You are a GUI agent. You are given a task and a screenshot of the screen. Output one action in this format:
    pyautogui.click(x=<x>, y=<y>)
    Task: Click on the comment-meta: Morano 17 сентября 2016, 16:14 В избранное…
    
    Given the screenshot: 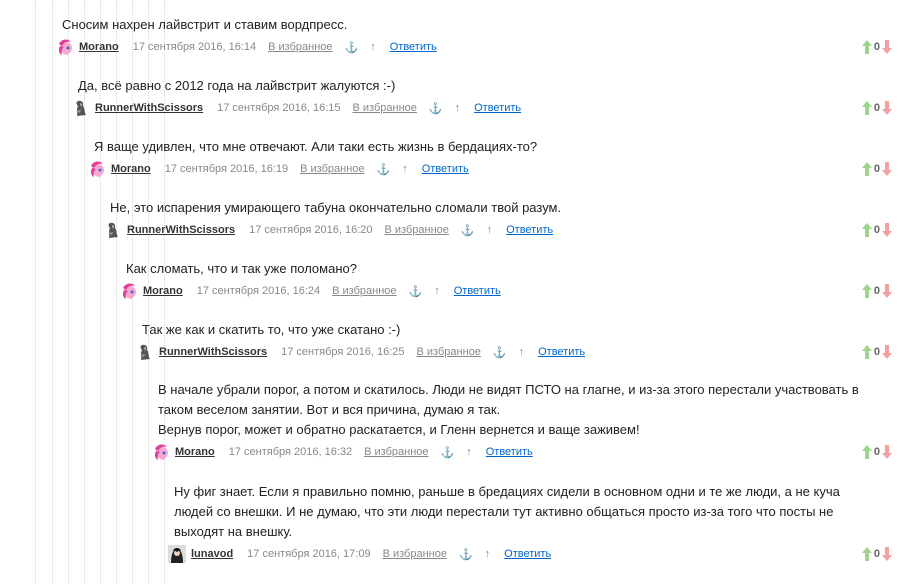 What is the action you would take?
    pyautogui.click(x=463, y=47)
    